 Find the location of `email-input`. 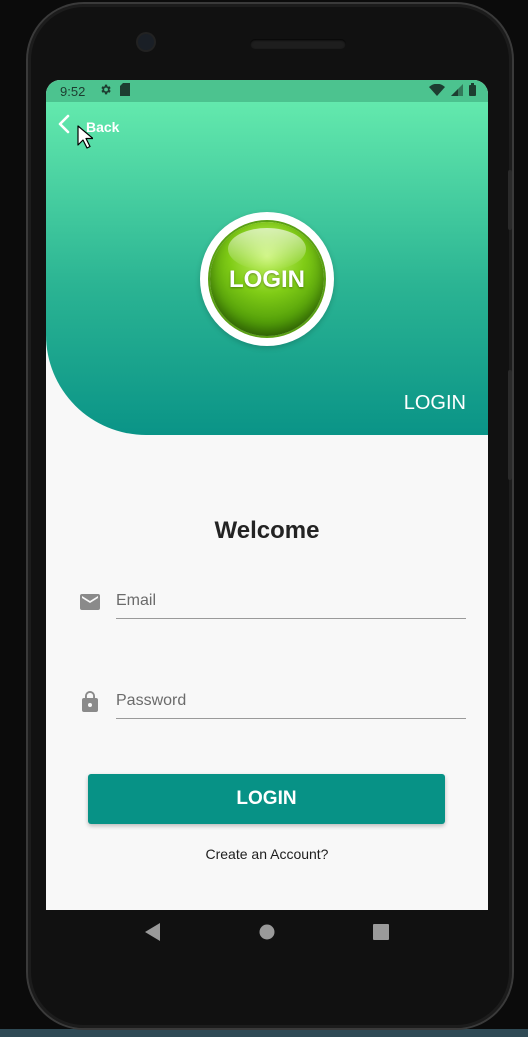

email-input is located at coordinates (291, 601).